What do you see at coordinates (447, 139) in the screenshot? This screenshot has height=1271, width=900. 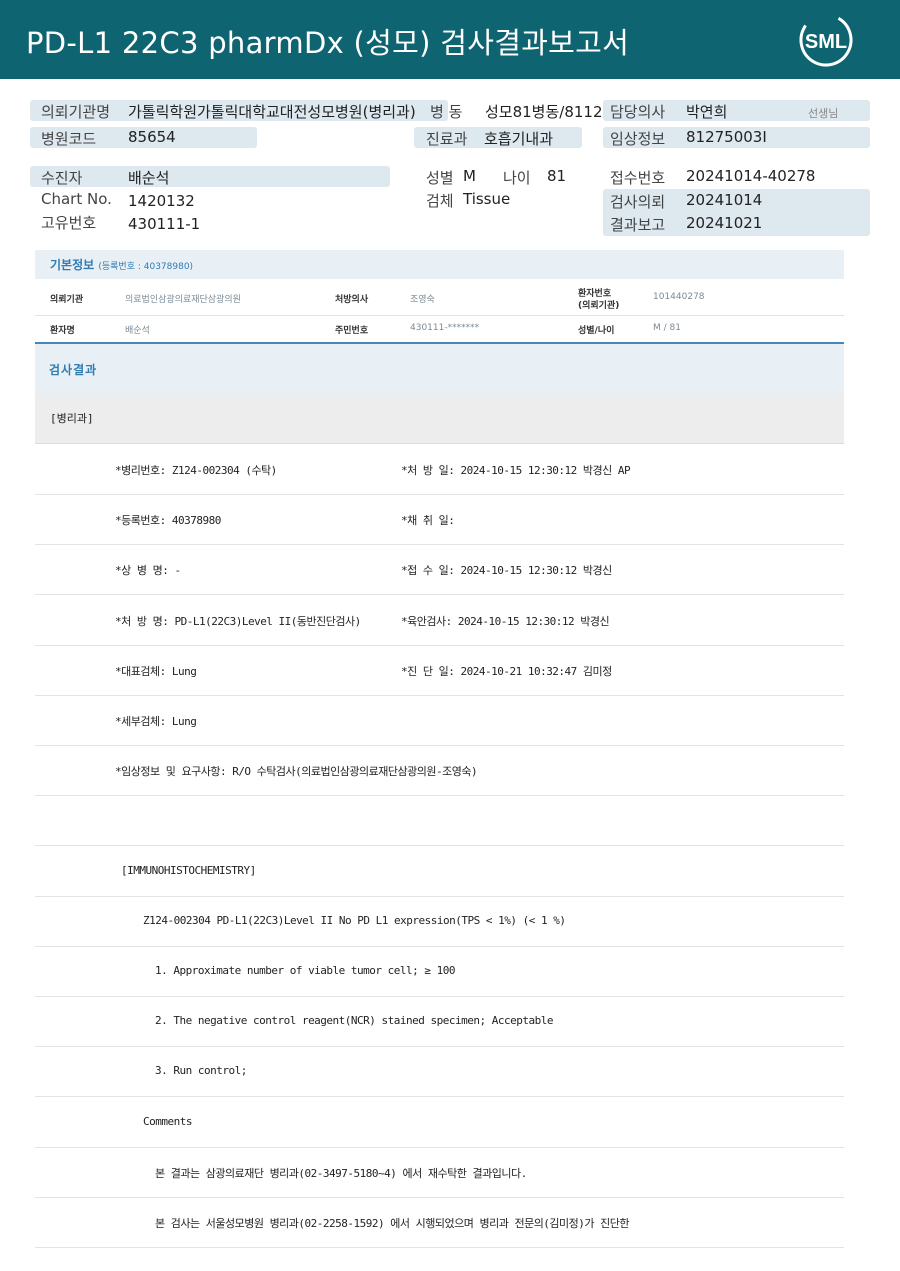 I see `dept-label: 진료과` at bounding box center [447, 139].